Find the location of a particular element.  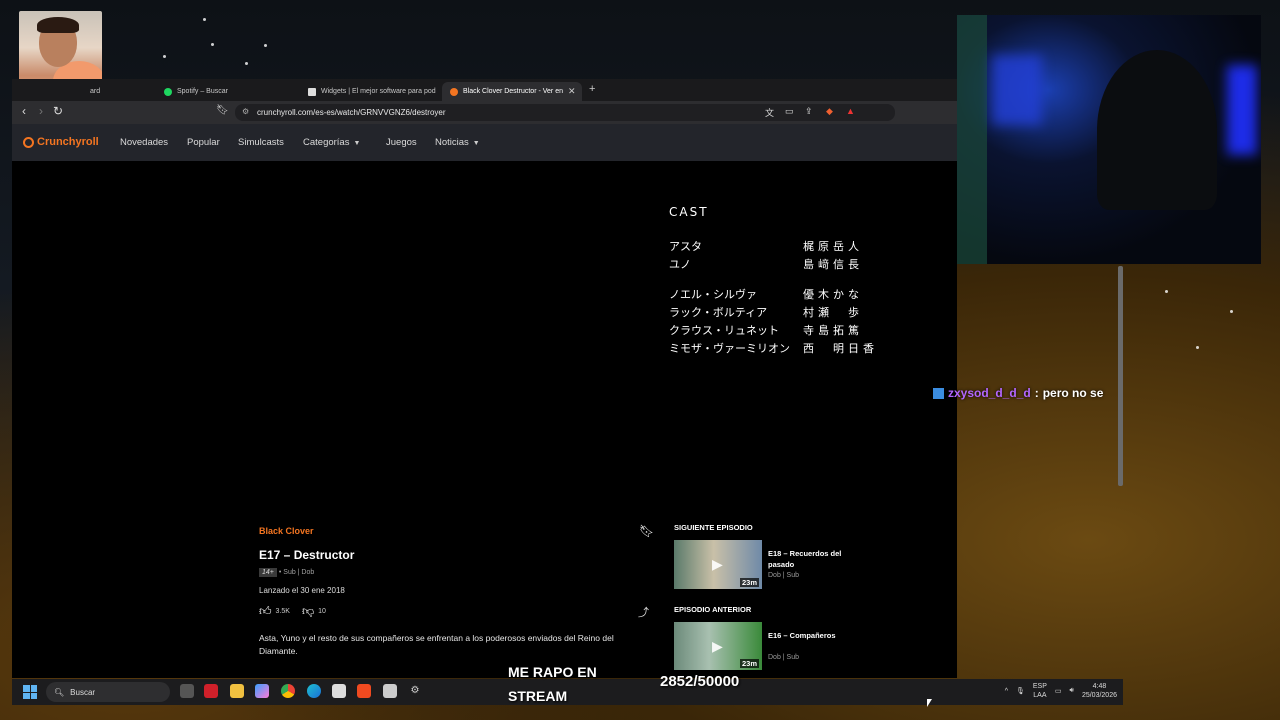

age-rating-badge: 14+ is located at coordinates (268, 572).